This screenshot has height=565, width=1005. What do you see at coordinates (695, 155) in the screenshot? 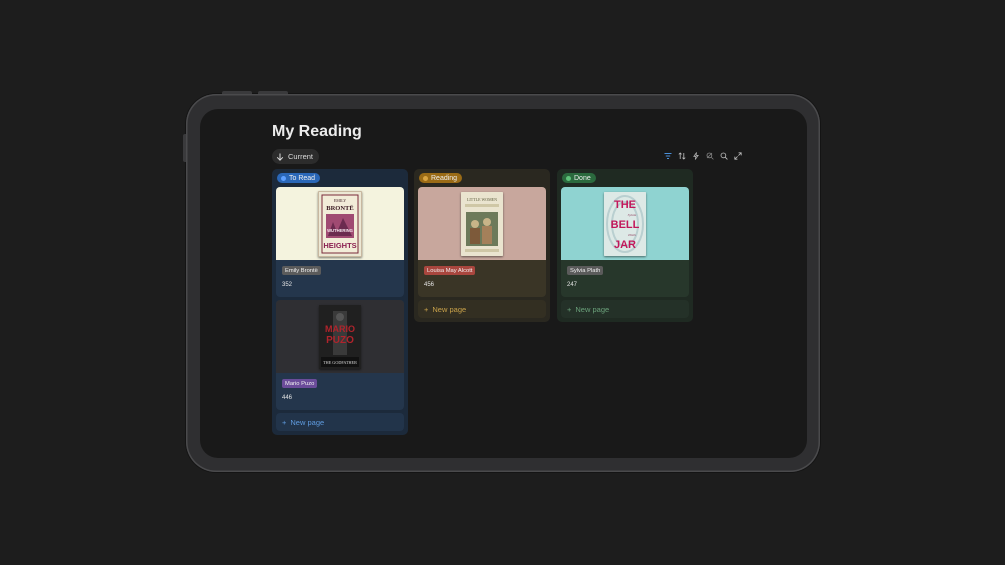
I see `lightning-icon` at bounding box center [695, 155].